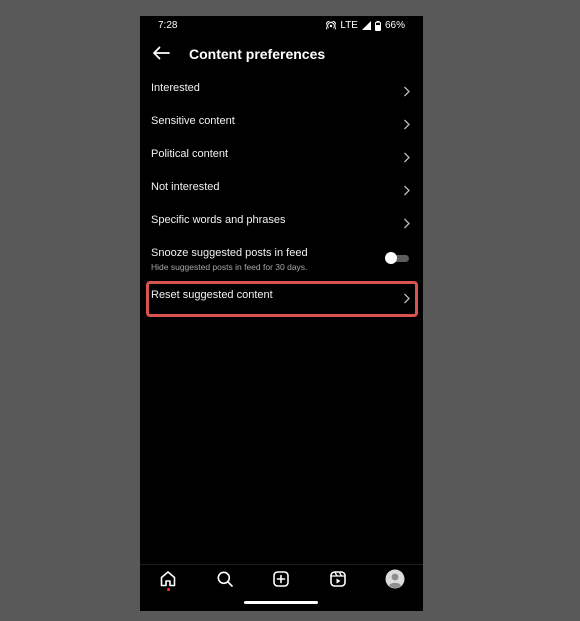 The height and width of the screenshot is (621, 580). I want to click on home-indicator, so click(281, 602).